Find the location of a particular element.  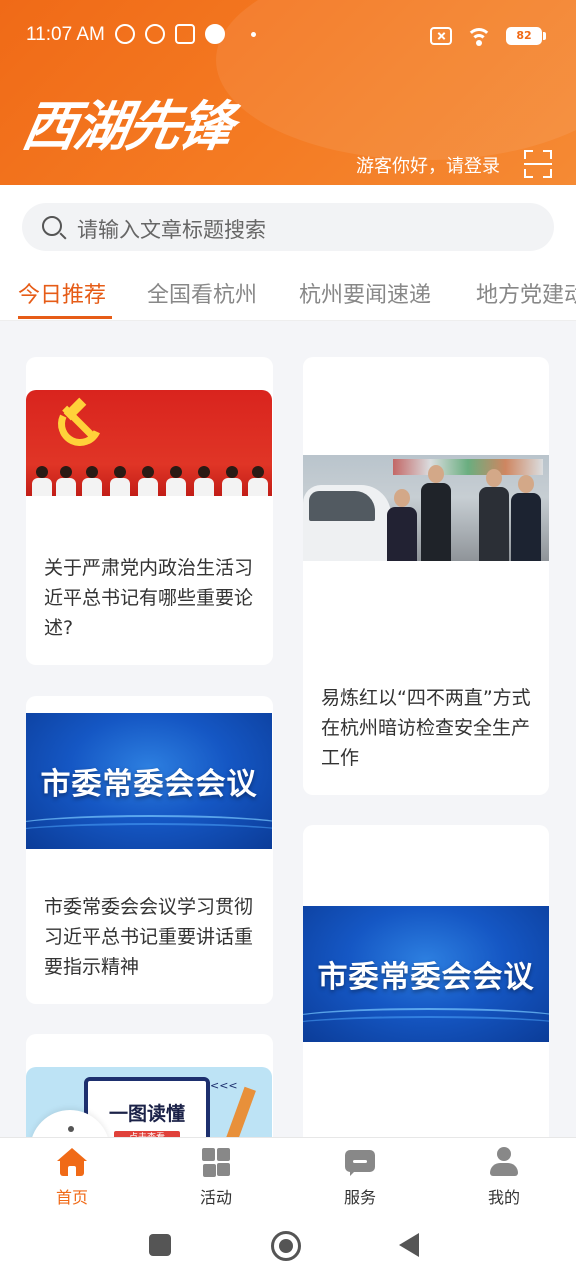

home-icon is located at coordinates (72, 1162).